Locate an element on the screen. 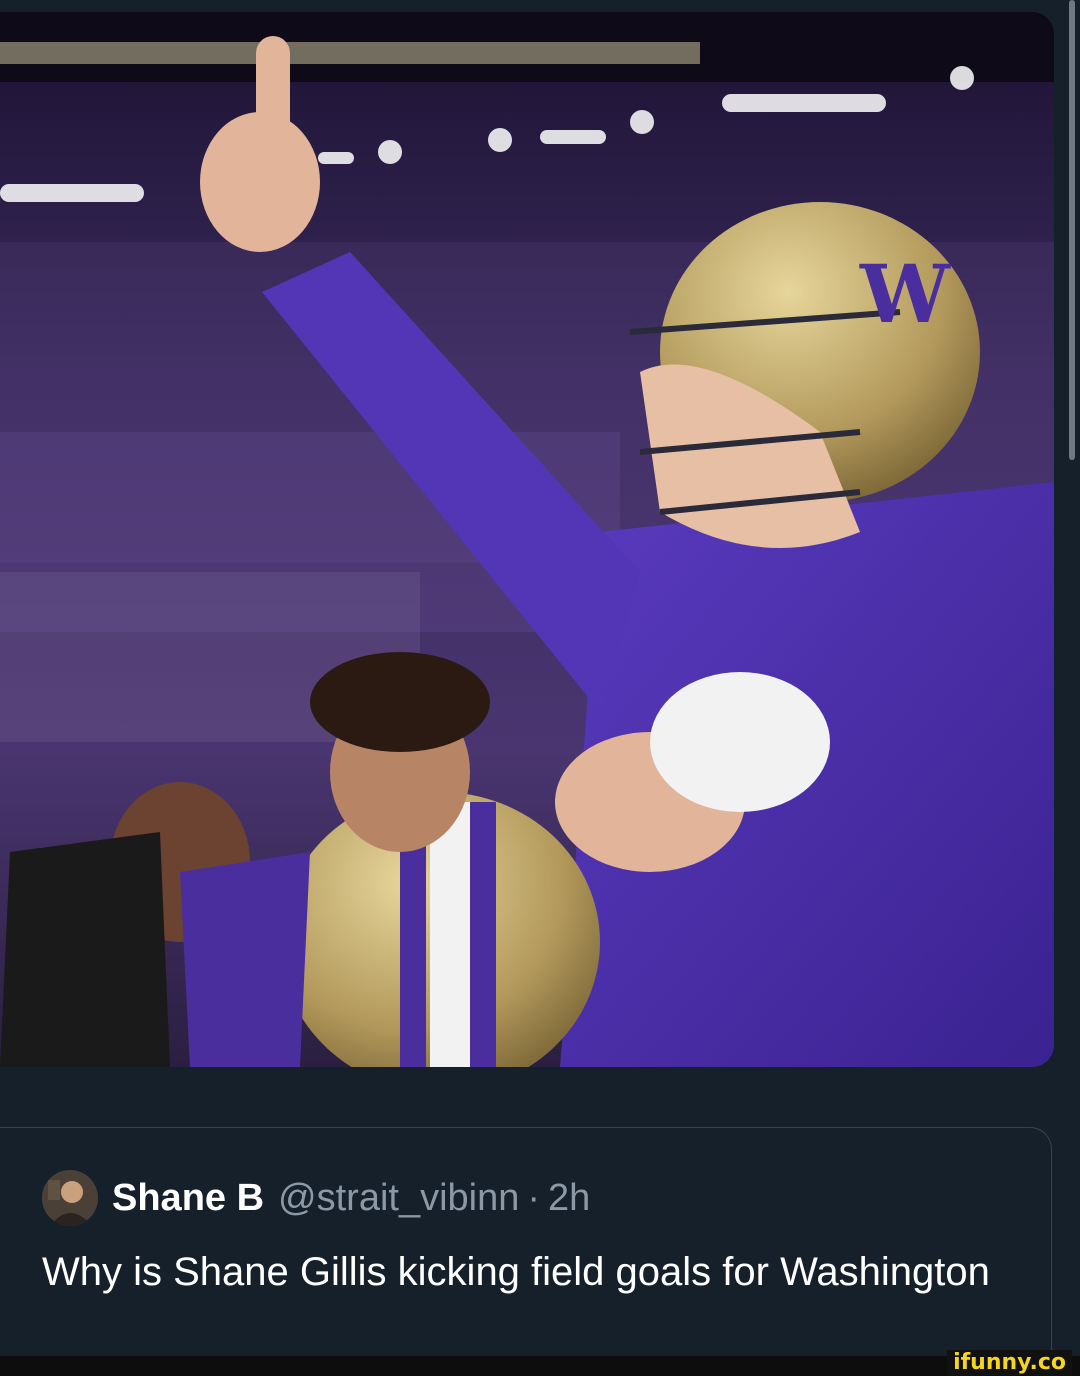 Image resolution: width=1080 pixels, height=1376 pixels. site-watermark: ifunny.co is located at coordinates (1009, 1363).